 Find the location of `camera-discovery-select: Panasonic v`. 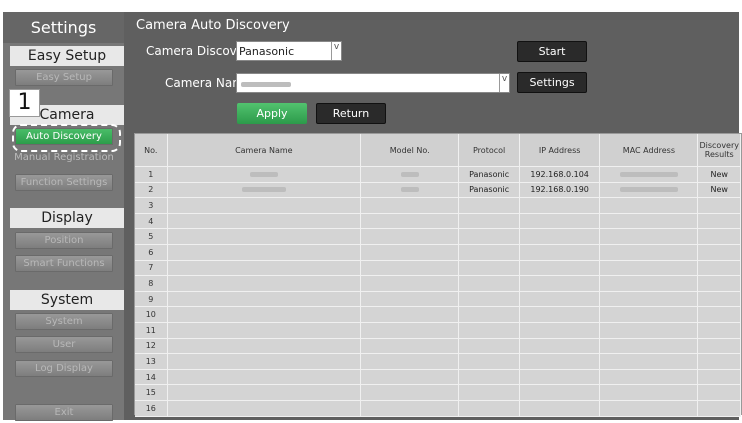

camera-discovery-select: Panasonic v is located at coordinates (289, 51).